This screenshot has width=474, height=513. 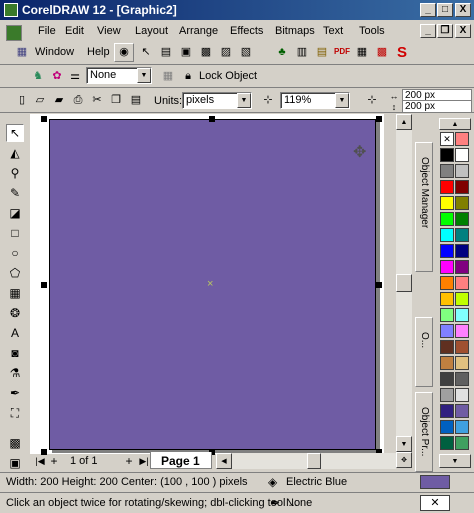 I want to click on ellipse-tool-icon: ○, so click(x=15, y=253).